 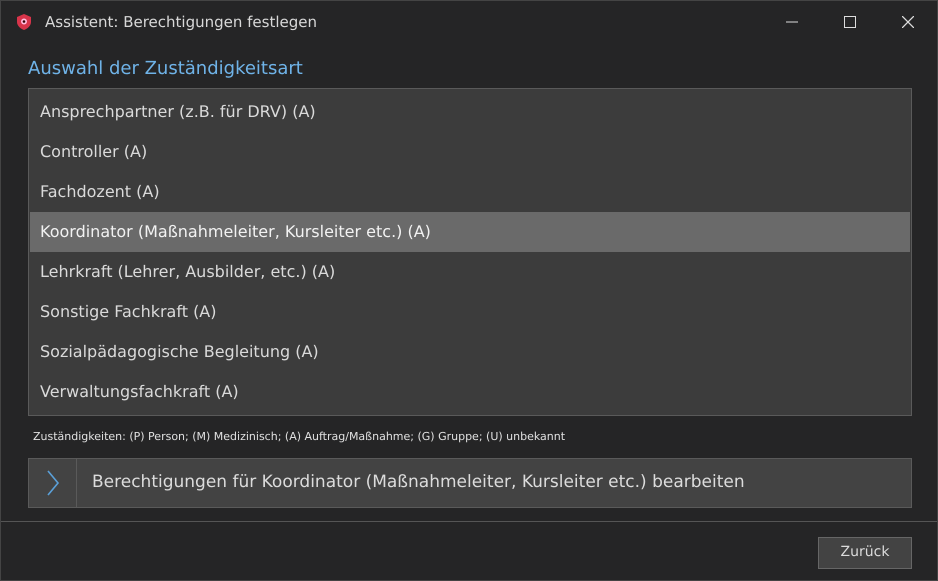 What do you see at coordinates (470, 152) in the screenshot?
I see `list-item: Controller (A)` at bounding box center [470, 152].